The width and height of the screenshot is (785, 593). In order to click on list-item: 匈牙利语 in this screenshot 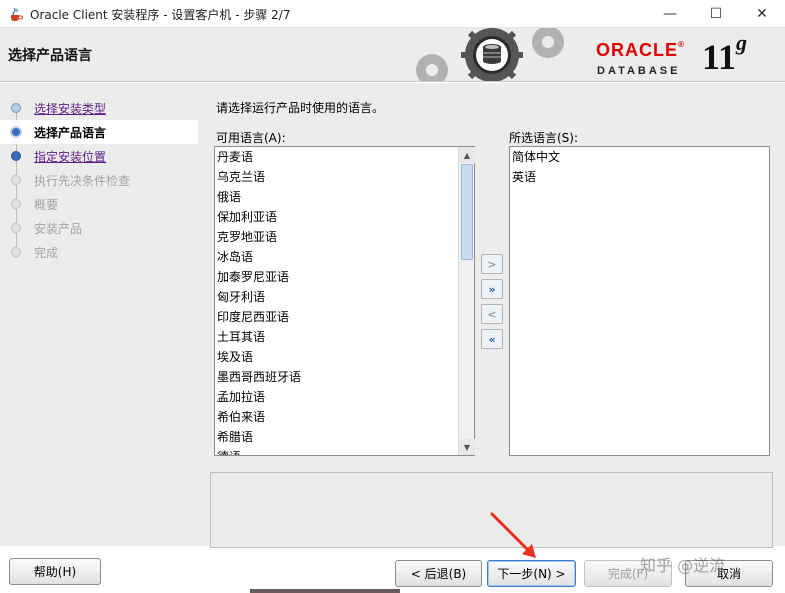, I will do `click(344, 297)`.